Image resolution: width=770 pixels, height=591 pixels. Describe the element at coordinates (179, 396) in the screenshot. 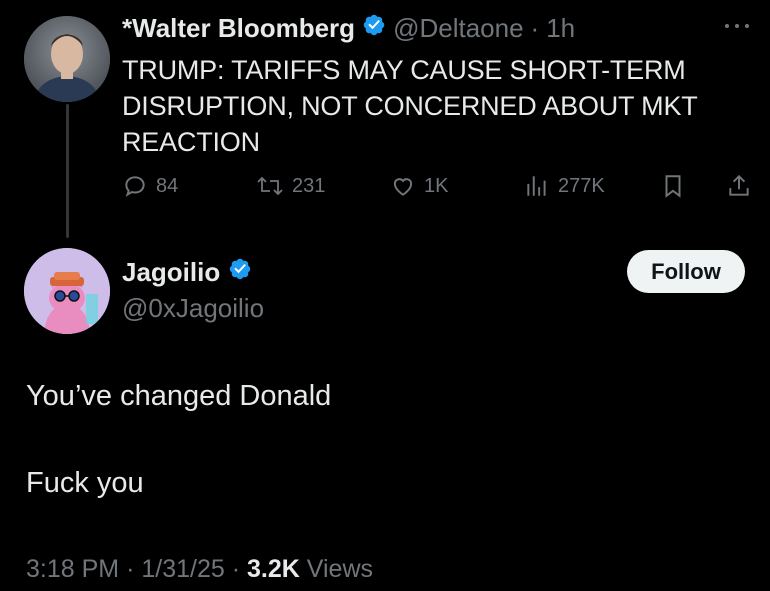

I see `reply-text-line-1: You’ve changed Donald` at that location.